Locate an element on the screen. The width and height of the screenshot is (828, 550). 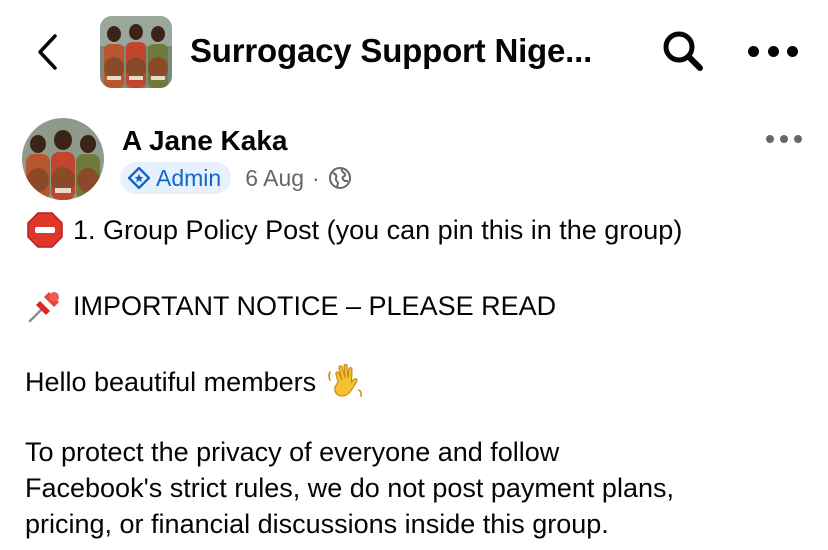
post-more-options-button is located at coordinates (784, 139).